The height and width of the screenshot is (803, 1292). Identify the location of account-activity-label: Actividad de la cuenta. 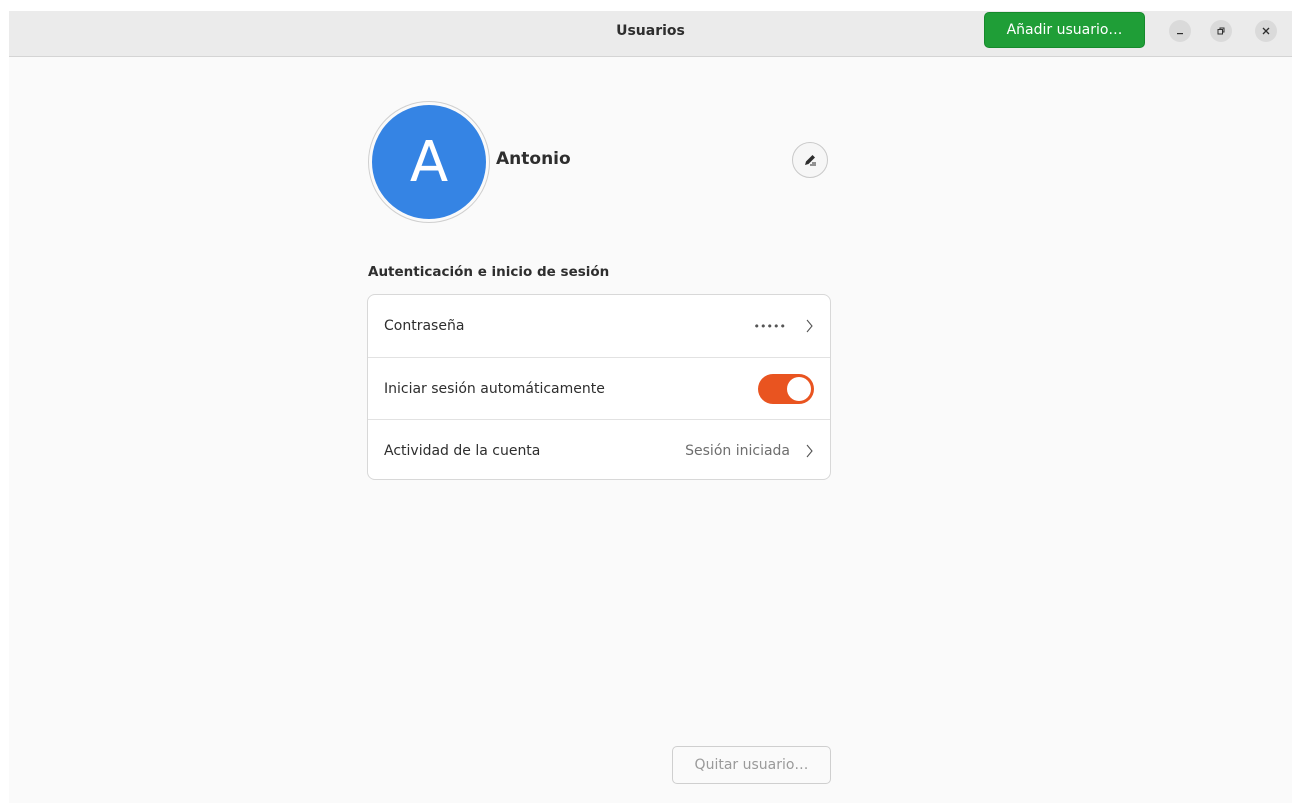
(462, 450).